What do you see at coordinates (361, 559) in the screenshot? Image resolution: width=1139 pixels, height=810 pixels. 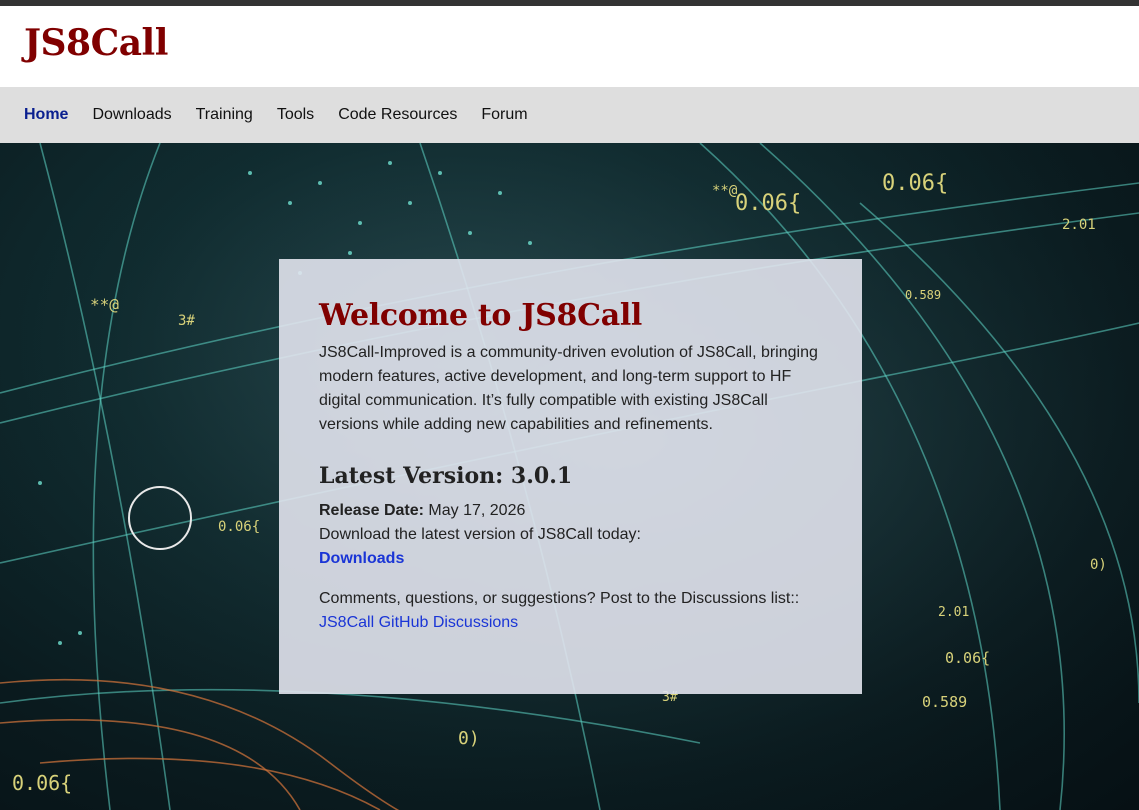 I see `downloads-link: Downloads` at bounding box center [361, 559].